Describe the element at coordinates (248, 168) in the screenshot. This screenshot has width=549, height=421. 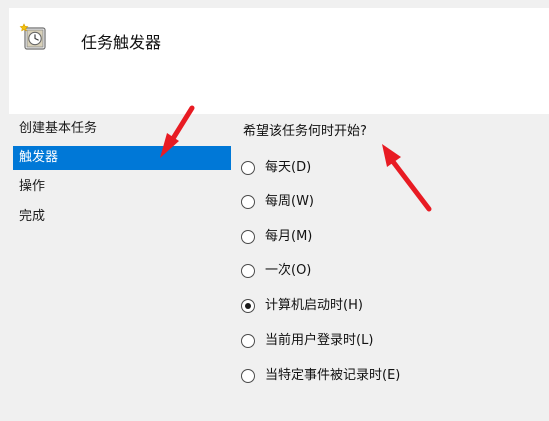
I see `daily-radio` at that location.